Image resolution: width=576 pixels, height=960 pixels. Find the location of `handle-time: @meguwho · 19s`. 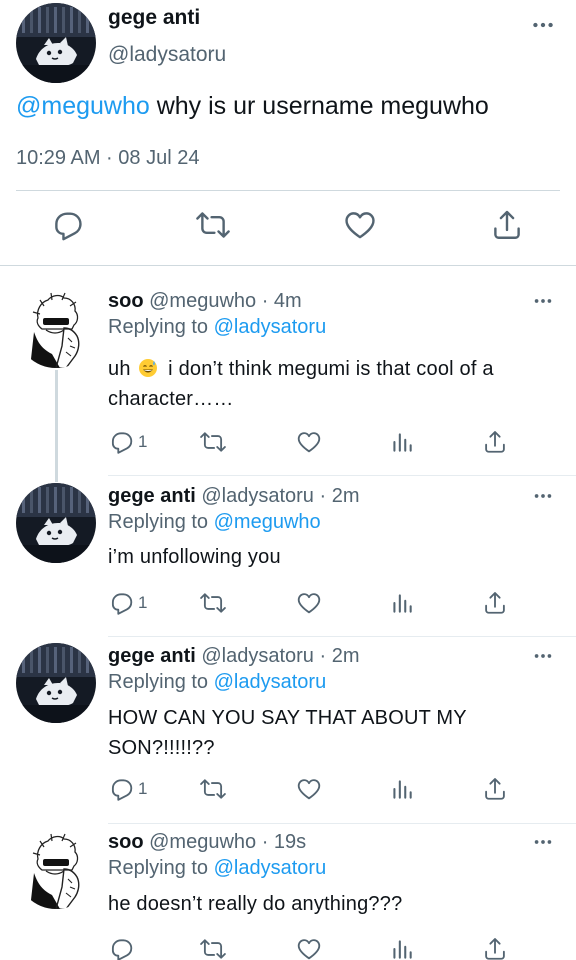

handle-time: @meguwho · 19s is located at coordinates (225, 842).